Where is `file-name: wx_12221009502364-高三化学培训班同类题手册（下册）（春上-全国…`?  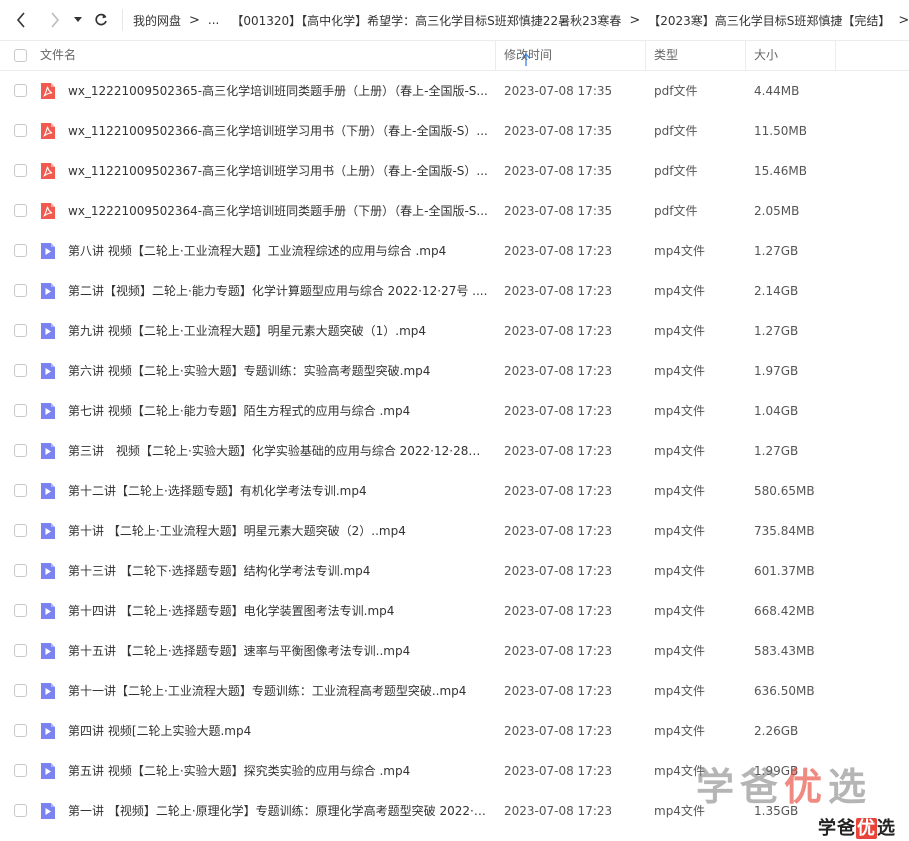 file-name: wx_12221009502364-高三化学培训班同类题手册（下册）（春上-全国… is located at coordinates (278, 211).